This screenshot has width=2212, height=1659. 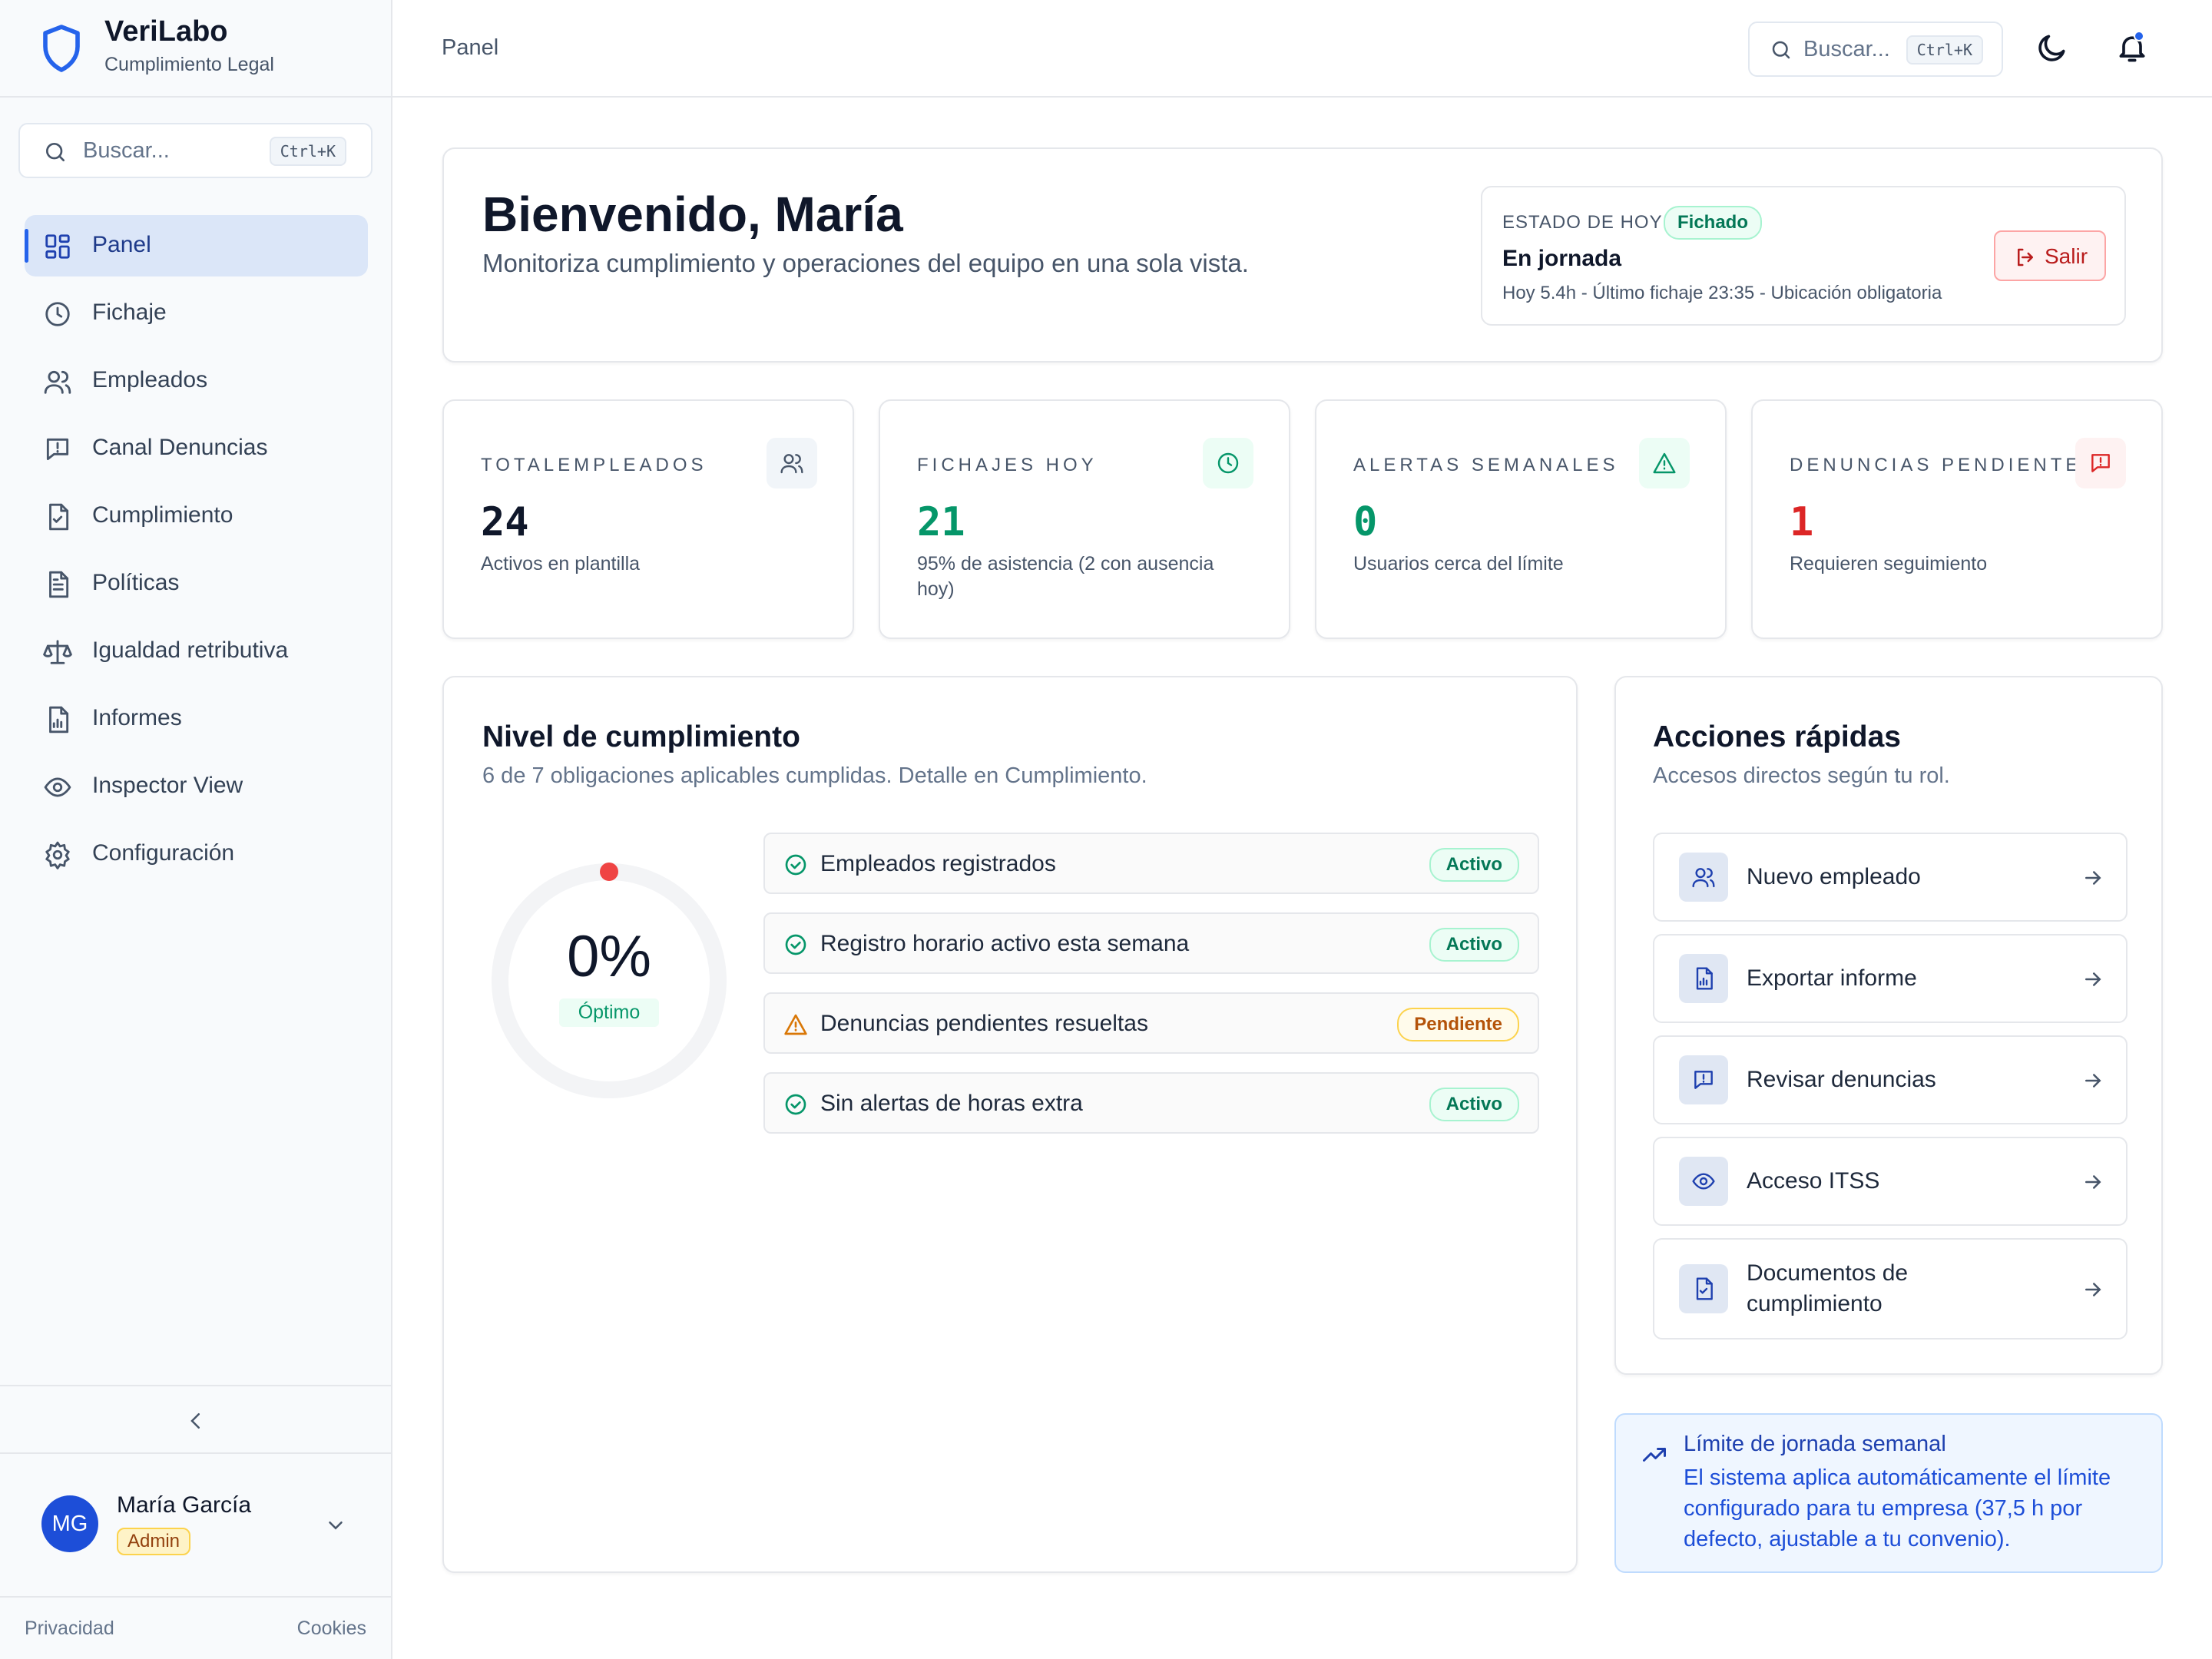 I want to click on clock-icon, so click(x=1228, y=463).